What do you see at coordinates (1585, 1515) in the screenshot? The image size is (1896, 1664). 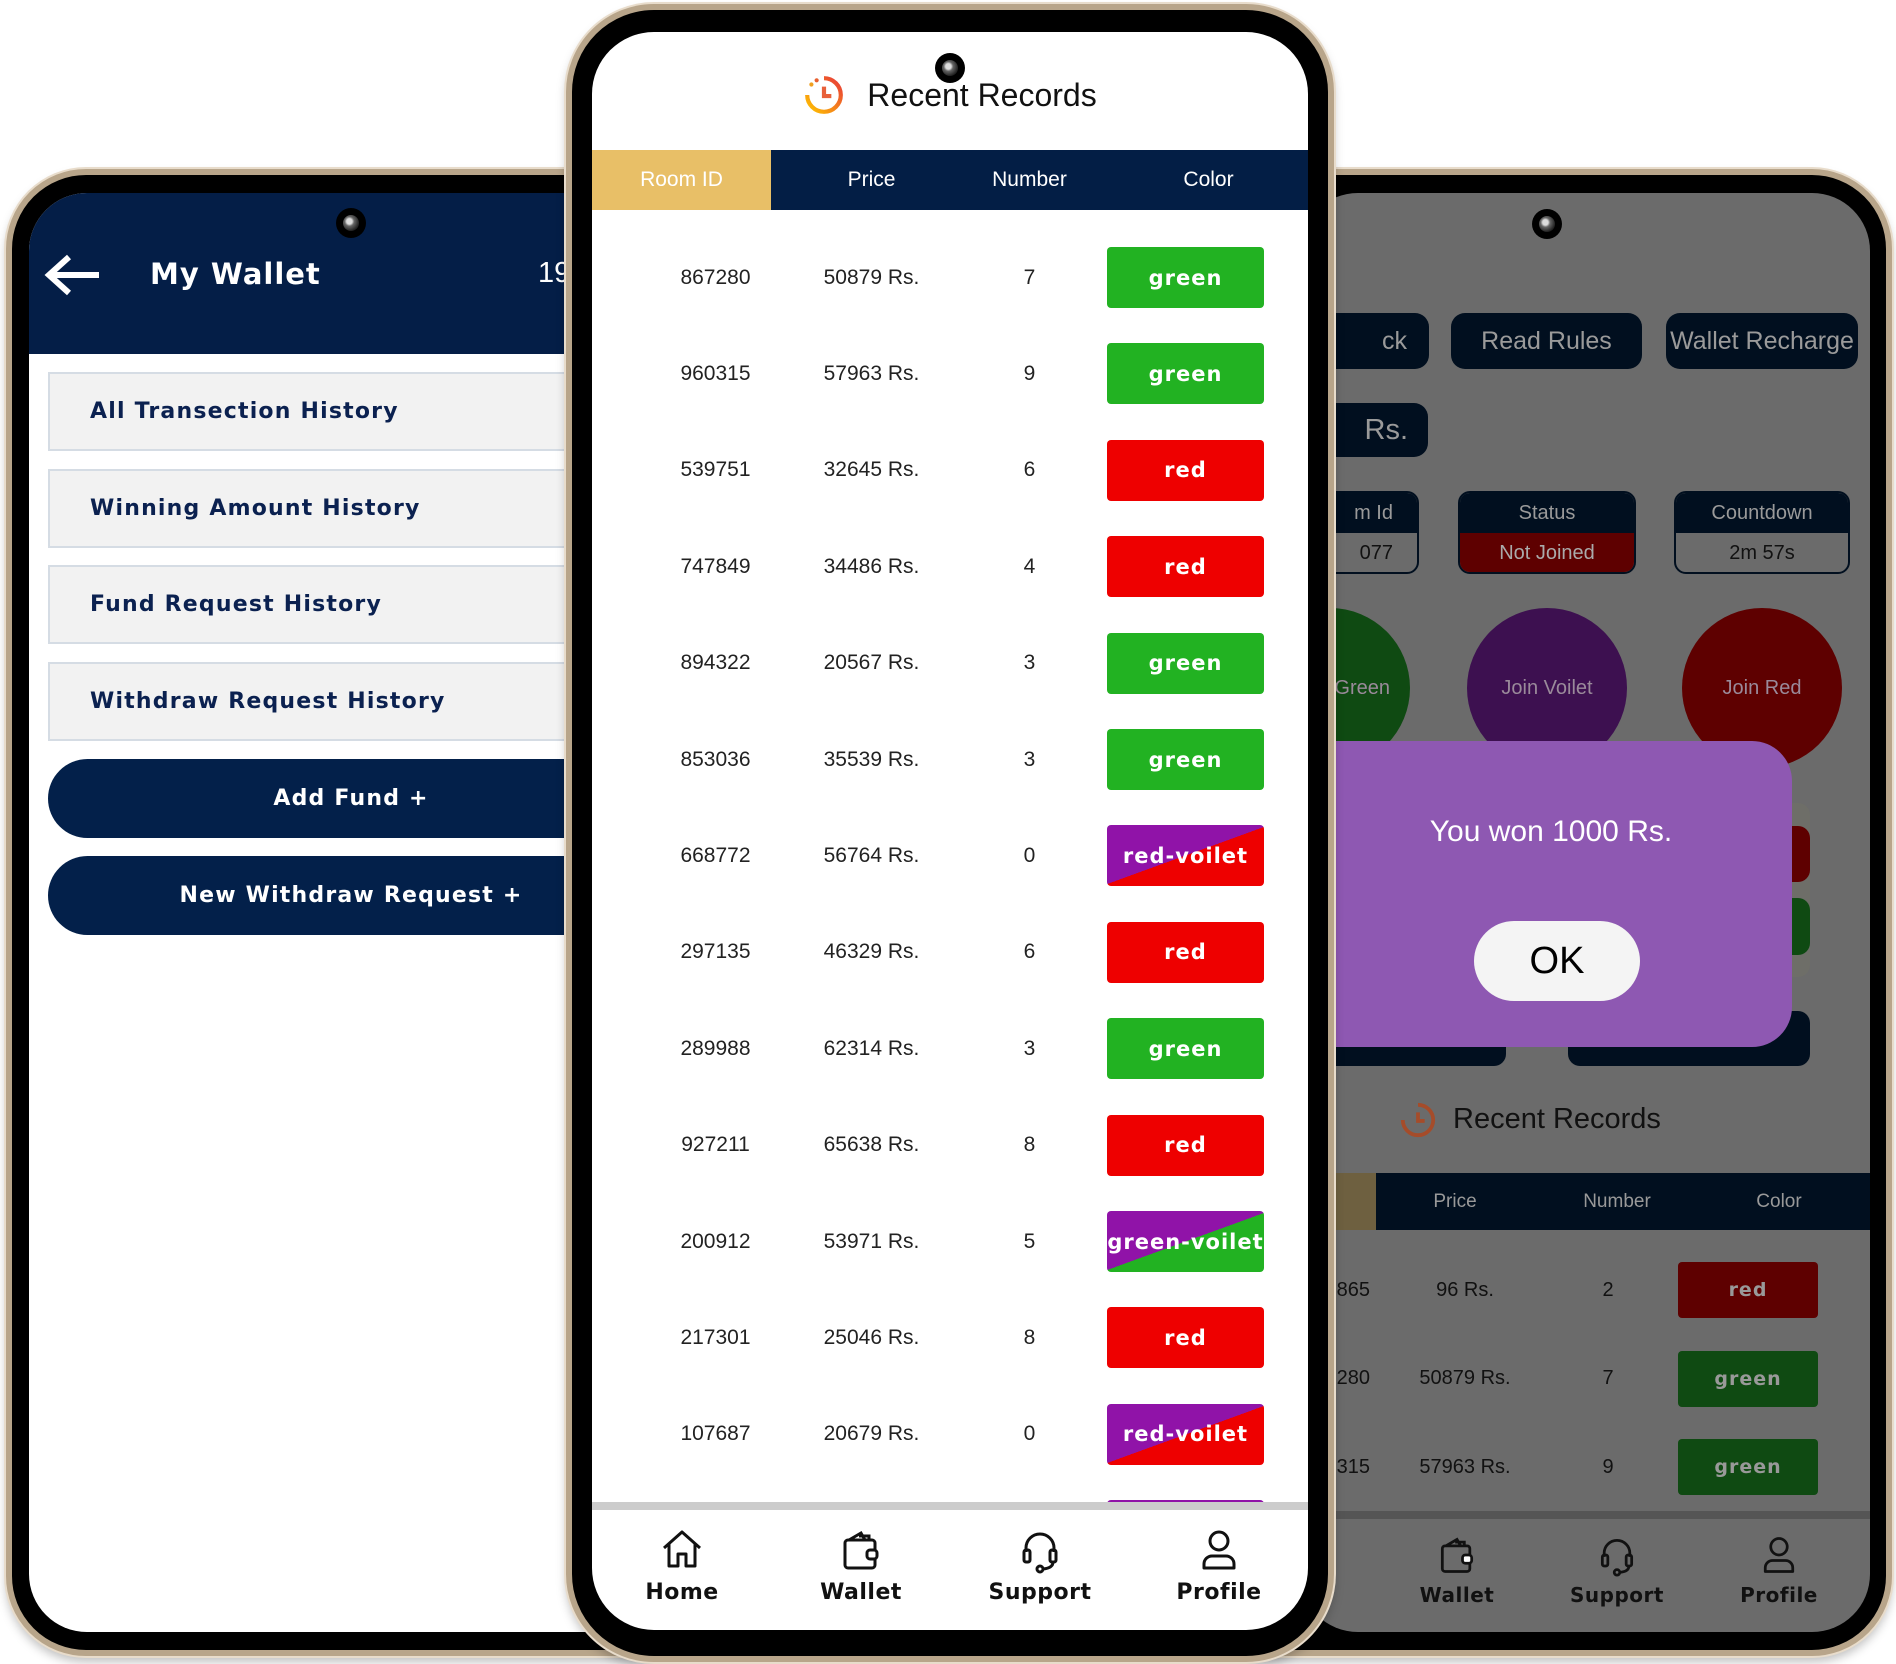 I see `nav-divider` at bounding box center [1585, 1515].